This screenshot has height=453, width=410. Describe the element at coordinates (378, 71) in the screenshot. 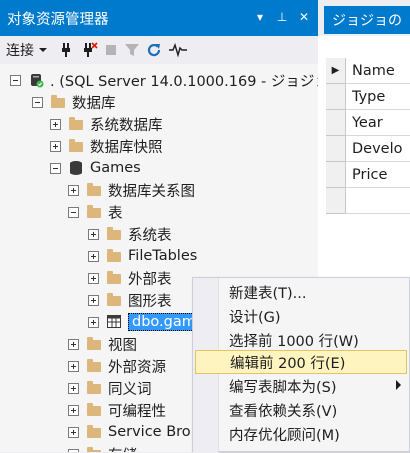

I see `column-name-cell: Name` at that location.